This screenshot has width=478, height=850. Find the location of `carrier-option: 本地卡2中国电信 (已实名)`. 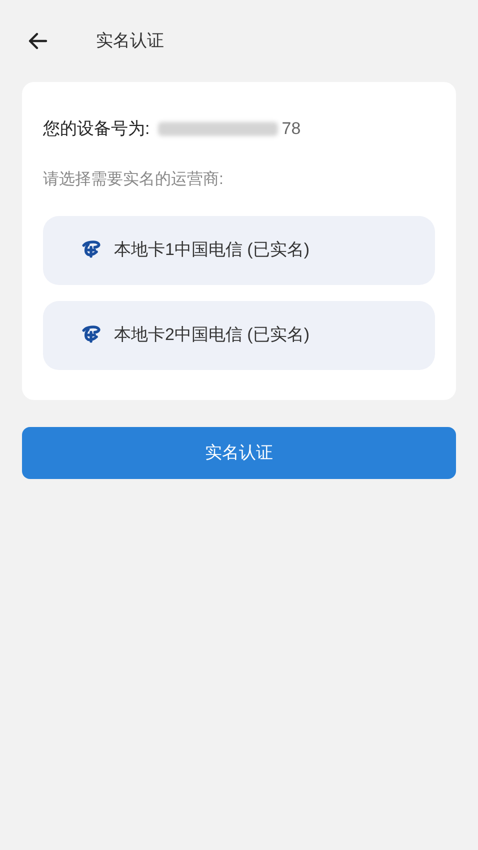

carrier-option: 本地卡2中国电信 (已实名) is located at coordinates (239, 335).